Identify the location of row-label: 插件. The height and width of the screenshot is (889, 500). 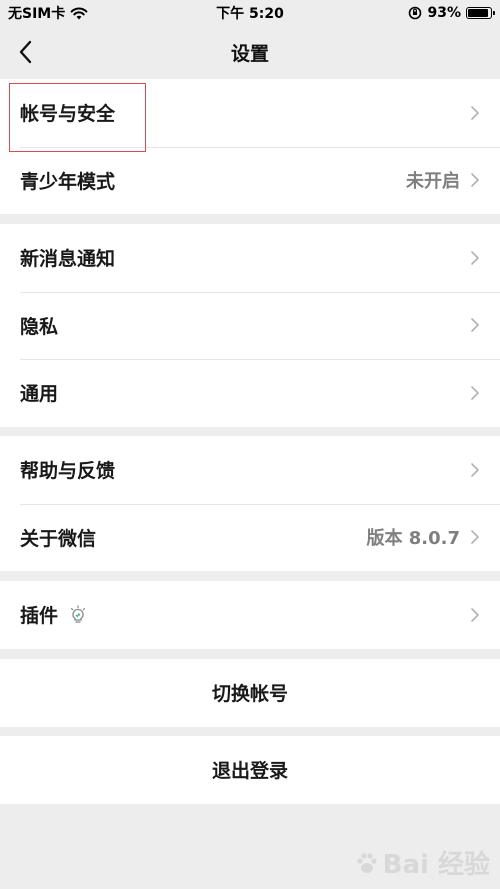
(39, 616).